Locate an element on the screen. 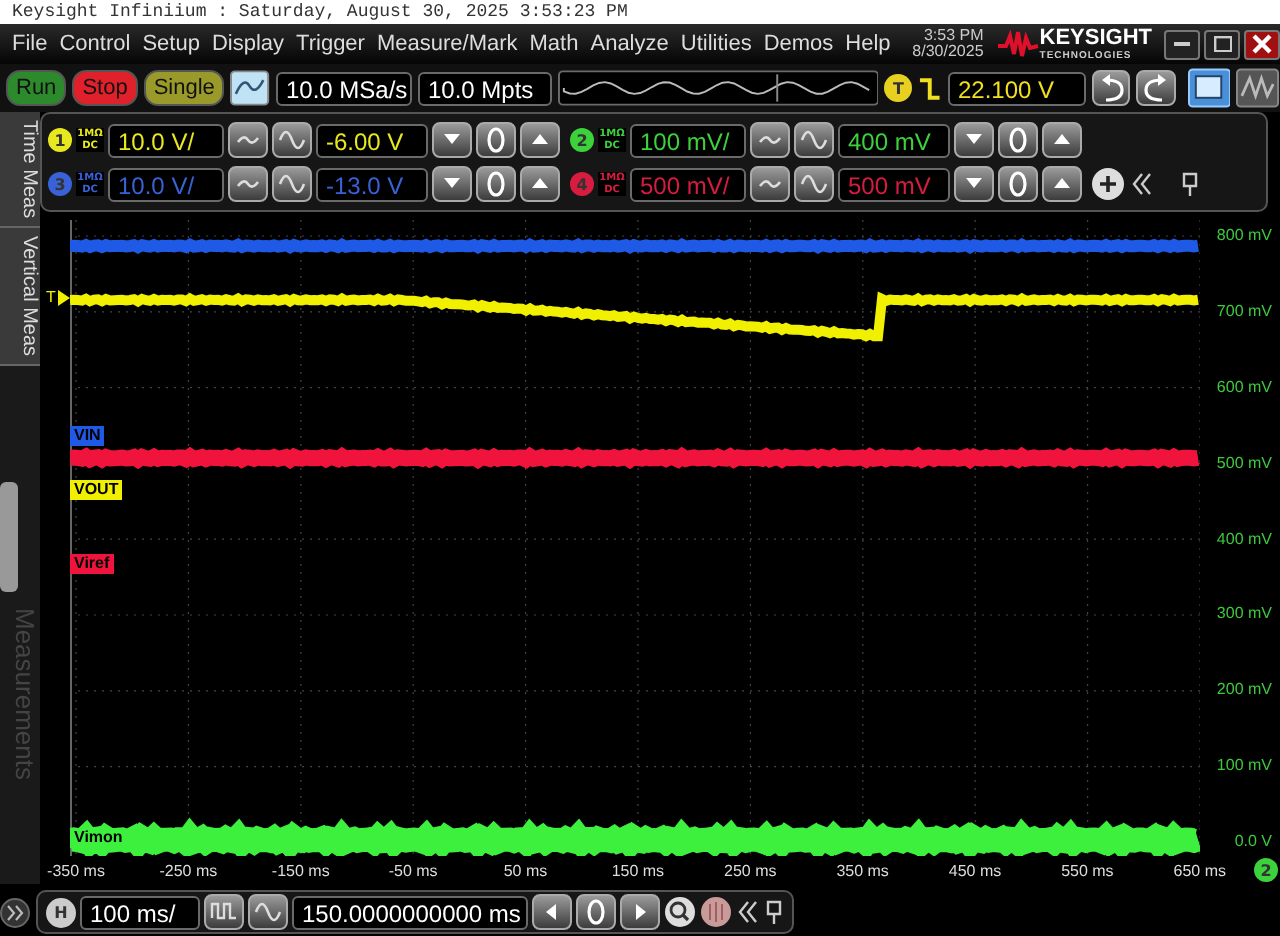 The width and height of the screenshot is (1280, 936). right-button is located at coordinates (640, 912).